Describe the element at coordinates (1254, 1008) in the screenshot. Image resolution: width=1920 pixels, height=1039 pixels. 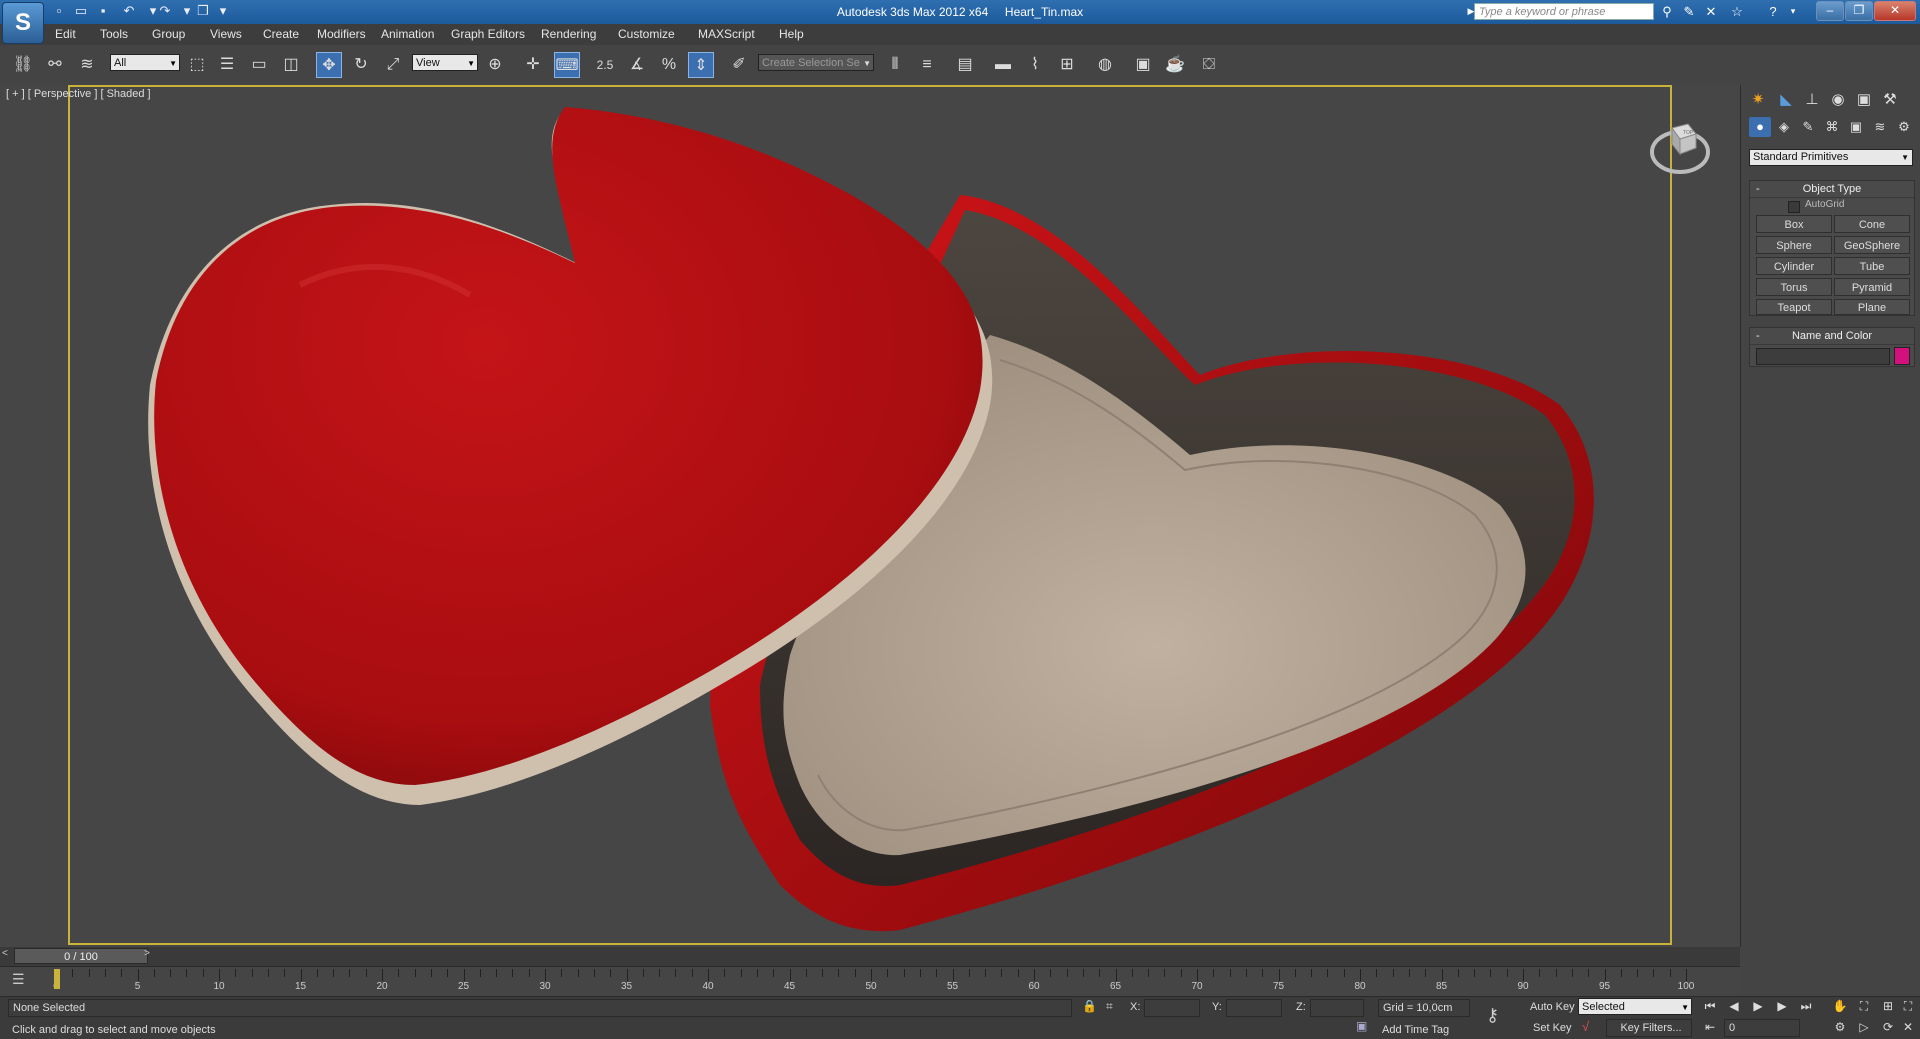
I see `y-coordinate-field` at that location.